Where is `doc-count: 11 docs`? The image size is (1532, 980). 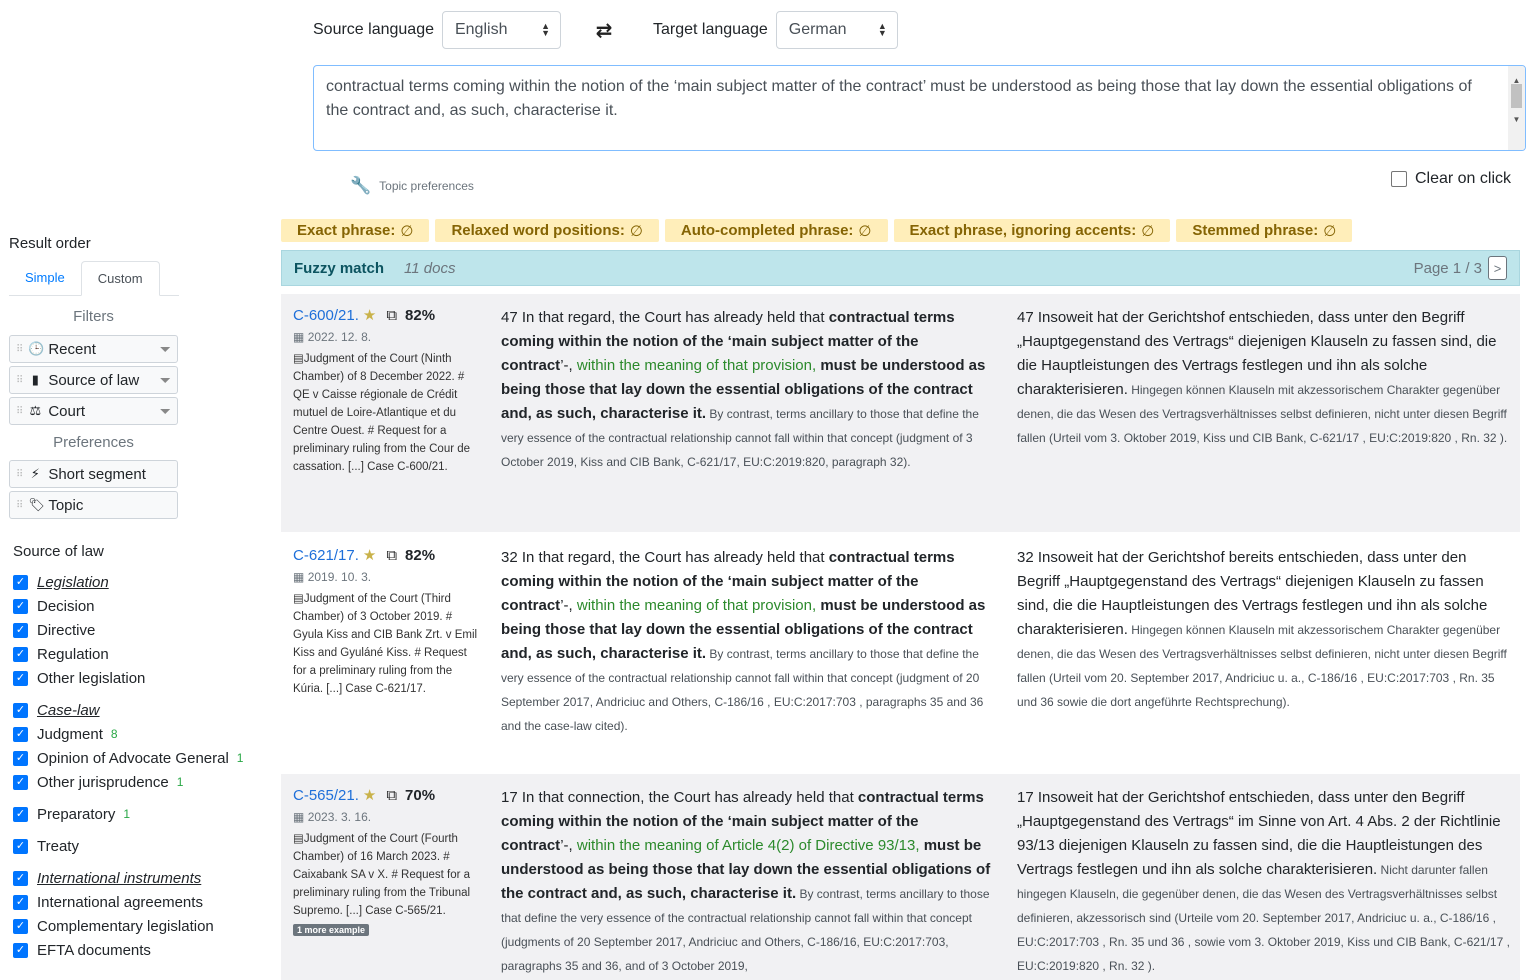
doc-count: 11 docs is located at coordinates (430, 268).